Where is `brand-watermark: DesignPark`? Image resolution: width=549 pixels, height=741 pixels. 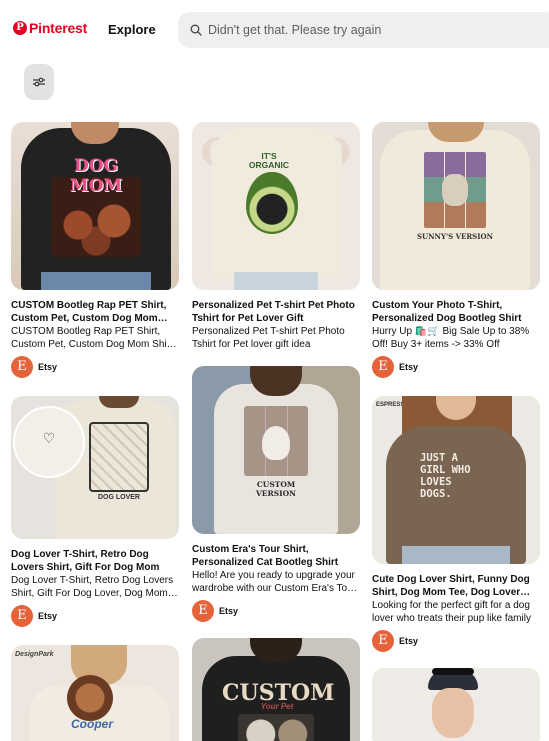 brand-watermark: DesignPark is located at coordinates (34, 654).